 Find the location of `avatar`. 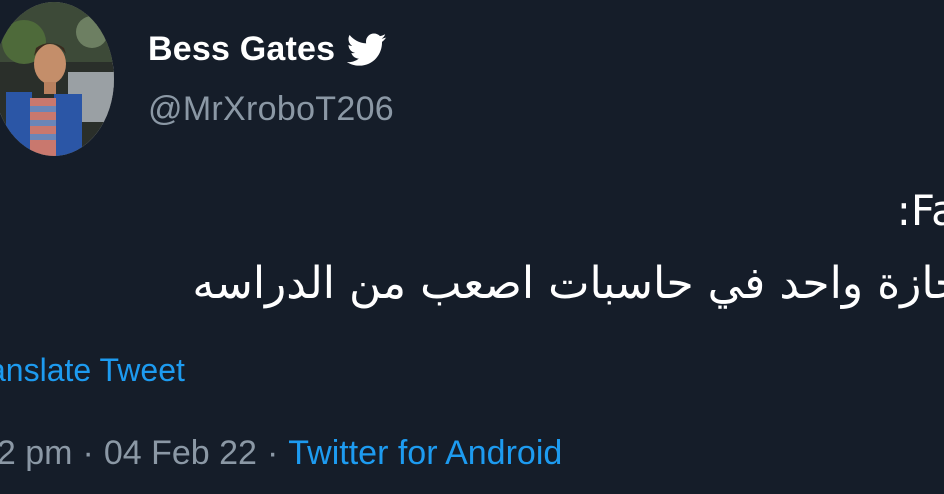

avatar is located at coordinates (57, 79).